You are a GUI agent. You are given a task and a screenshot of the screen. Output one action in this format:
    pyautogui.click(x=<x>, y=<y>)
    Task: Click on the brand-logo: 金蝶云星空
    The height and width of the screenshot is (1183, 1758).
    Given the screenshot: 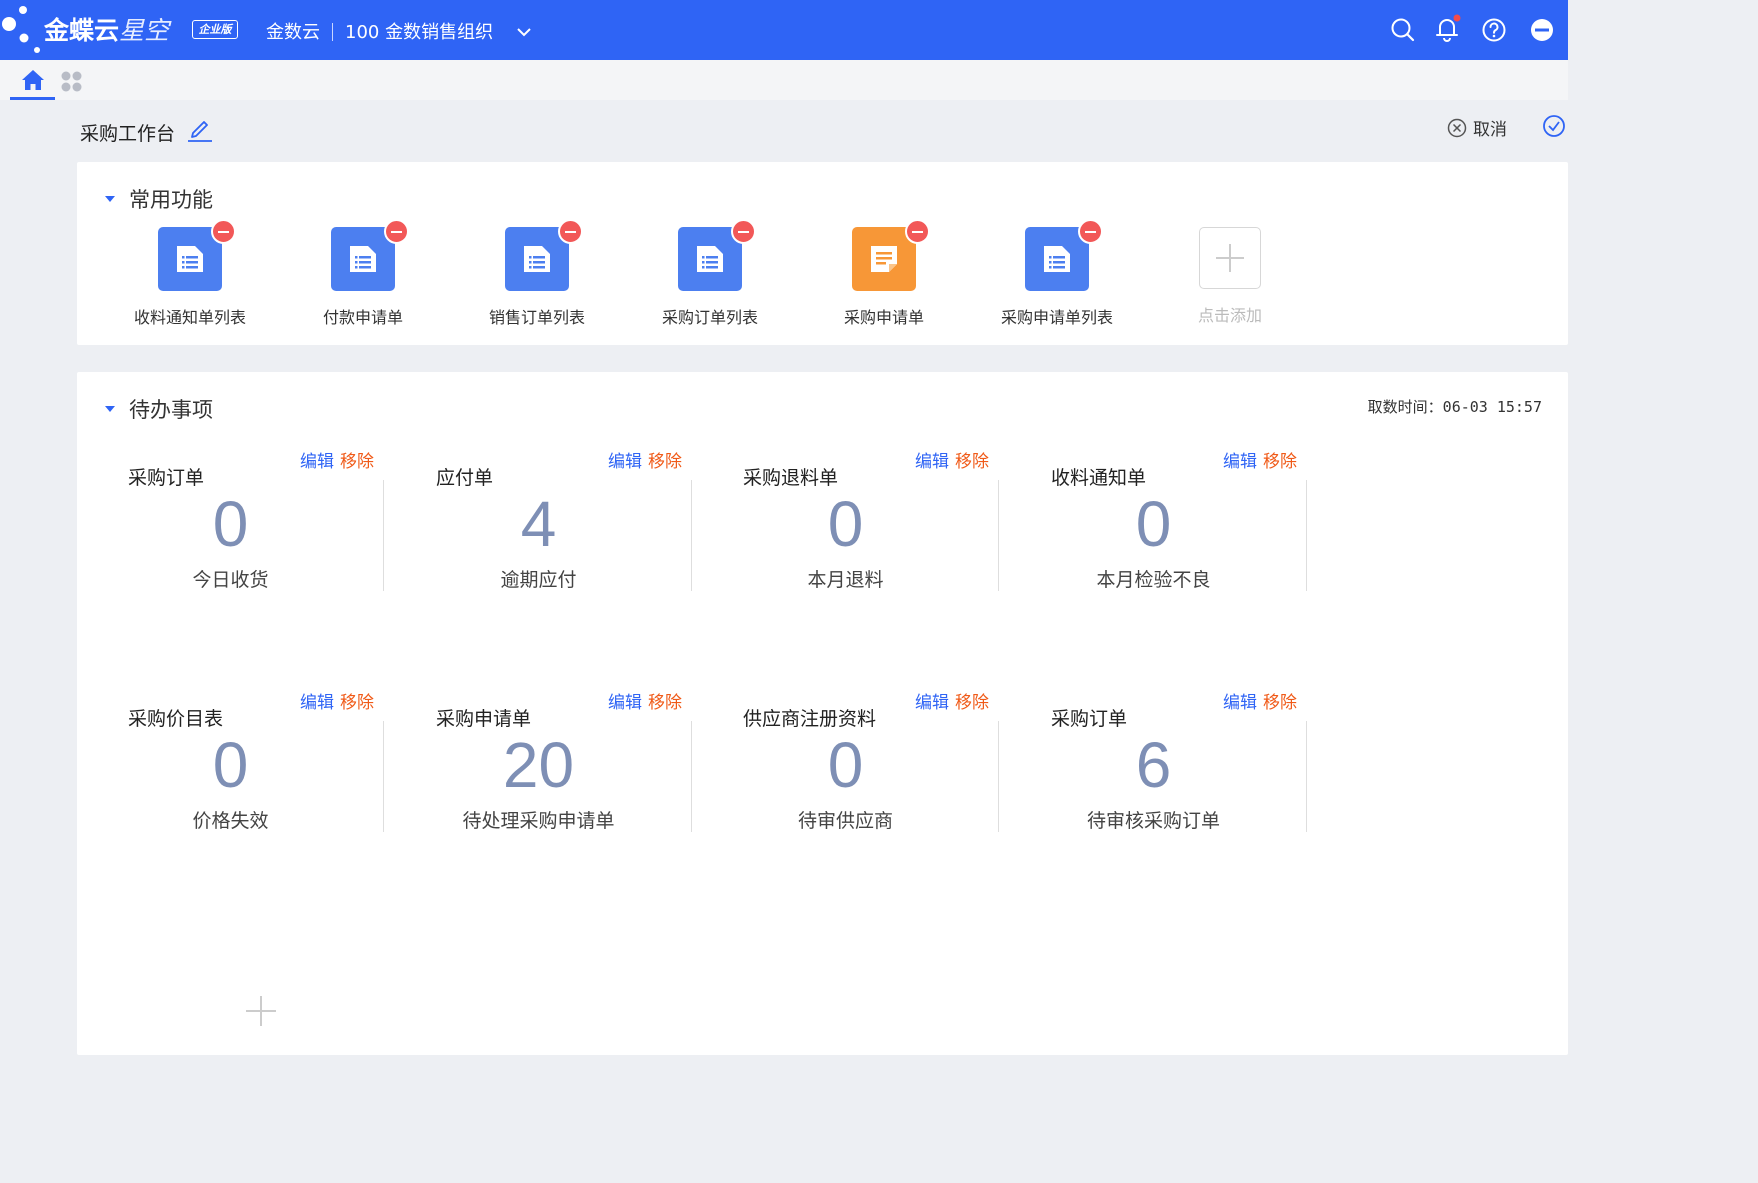 What is the action you would take?
    pyautogui.click(x=106, y=29)
    